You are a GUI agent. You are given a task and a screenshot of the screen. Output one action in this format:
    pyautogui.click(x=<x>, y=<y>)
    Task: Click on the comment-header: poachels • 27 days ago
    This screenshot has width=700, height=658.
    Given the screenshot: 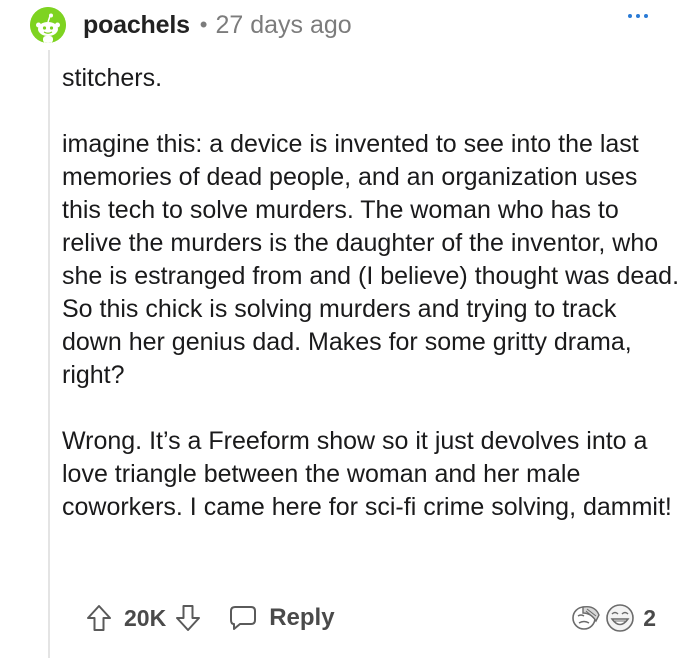 What is the action you would take?
    pyautogui.click(x=191, y=25)
    